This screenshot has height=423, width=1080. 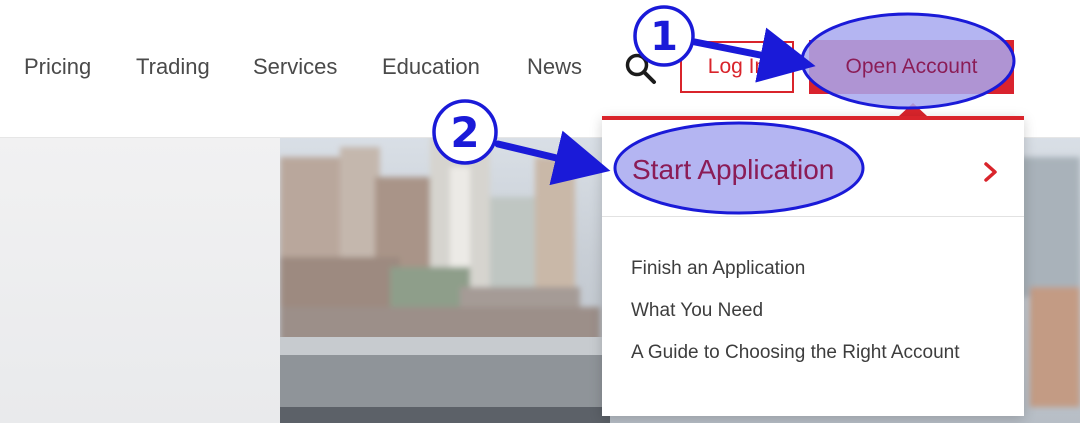 What do you see at coordinates (295, 67) in the screenshot?
I see `nav-item-services: Services` at bounding box center [295, 67].